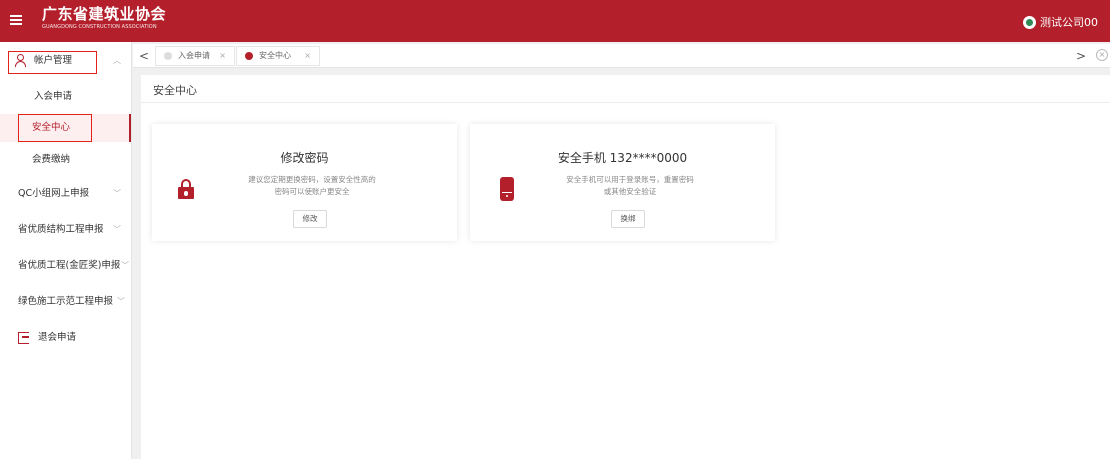 The width and height of the screenshot is (1110, 459). What do you see at coordinates (18, 20) in the screenshot?
I see `menu-toggle-icon` at bounding box center [18, 20].